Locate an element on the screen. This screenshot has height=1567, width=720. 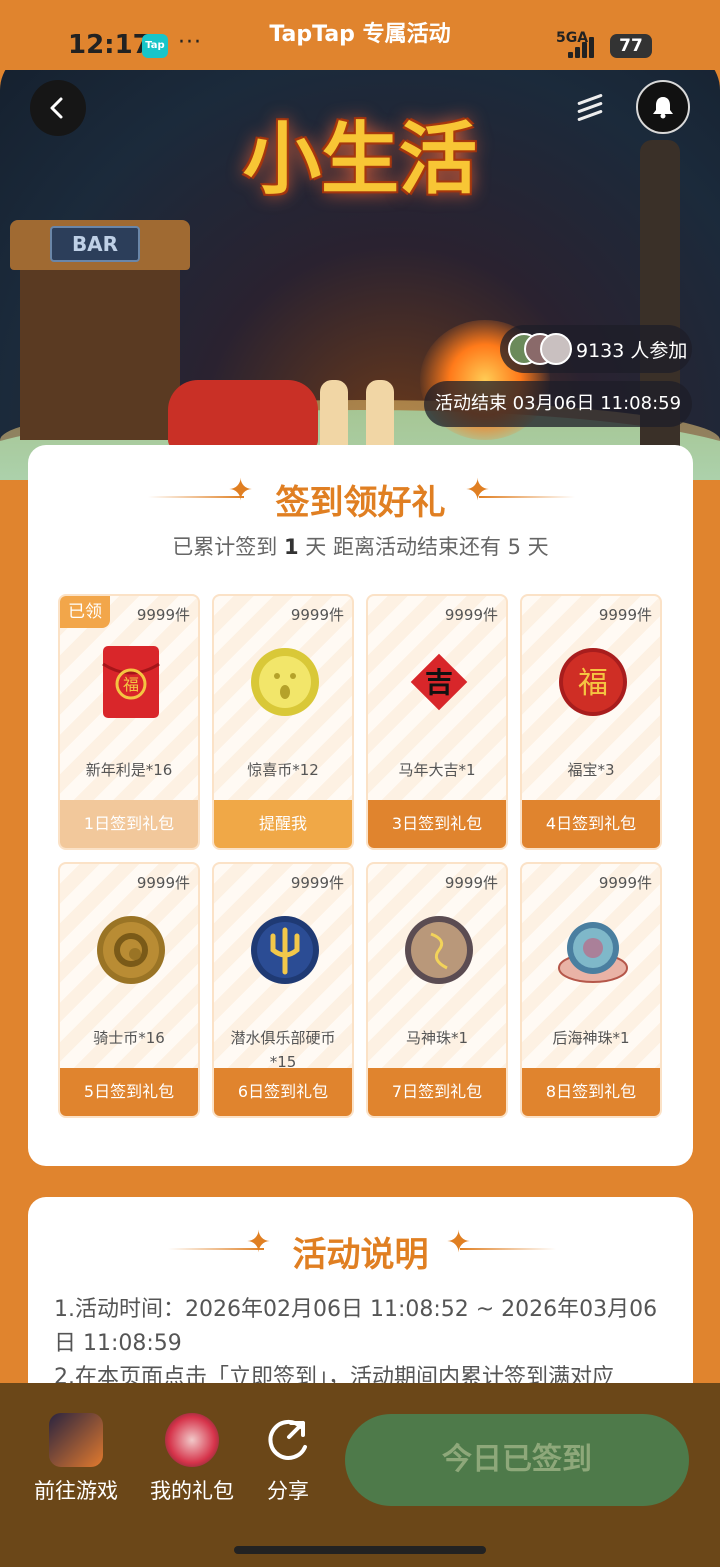
reward-name: 福宝*3 is located at coordinates (591, 770).